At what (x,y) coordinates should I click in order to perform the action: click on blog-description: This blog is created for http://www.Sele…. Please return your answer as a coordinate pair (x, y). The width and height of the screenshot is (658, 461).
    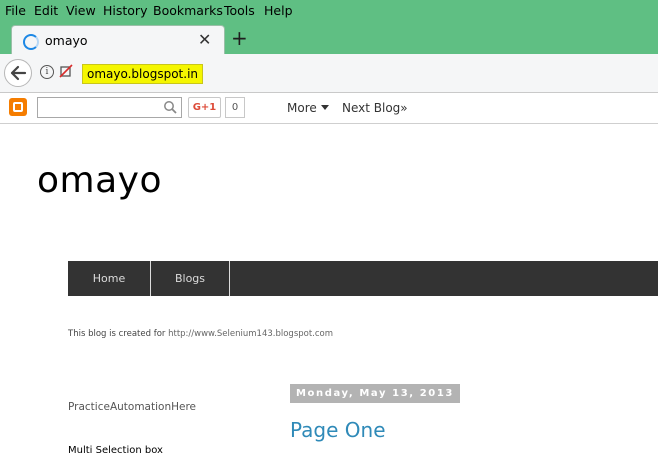
    Looking at the image, I should click on (200, 334).